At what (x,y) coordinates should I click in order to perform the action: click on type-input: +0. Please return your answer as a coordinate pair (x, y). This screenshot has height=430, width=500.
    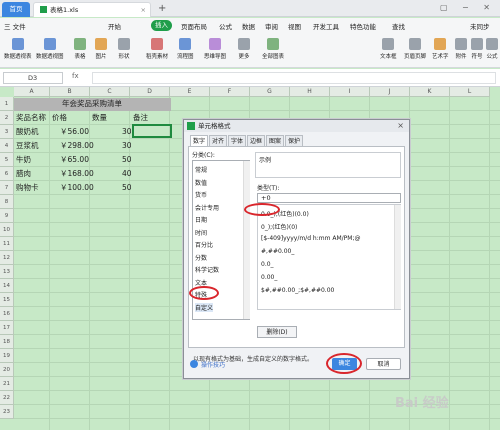
    Looking at the image, I should click on (329, 198).